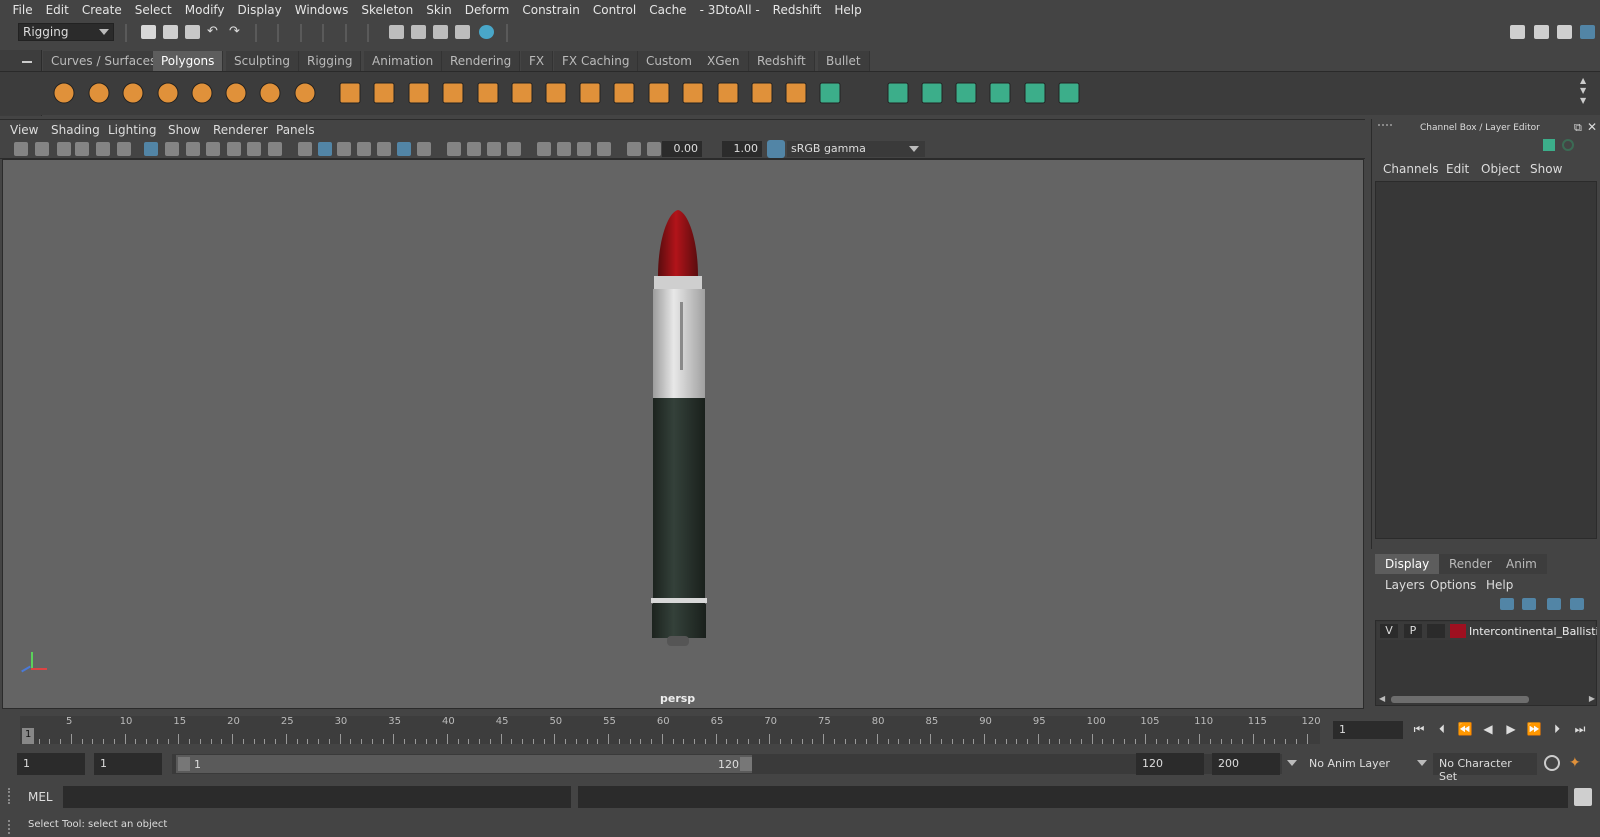  I want to click on new-scene-icon, so click(148, 32).